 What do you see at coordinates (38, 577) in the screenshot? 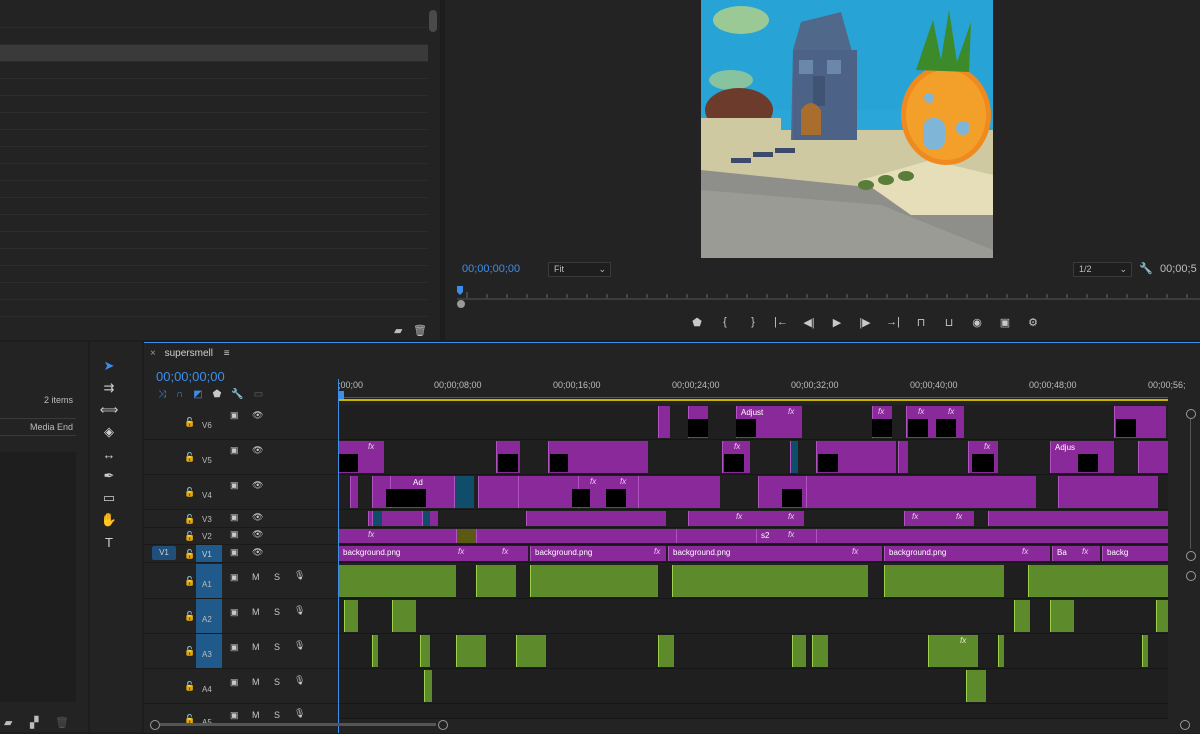
I see `bin-list` at bounding box center [38, 577].